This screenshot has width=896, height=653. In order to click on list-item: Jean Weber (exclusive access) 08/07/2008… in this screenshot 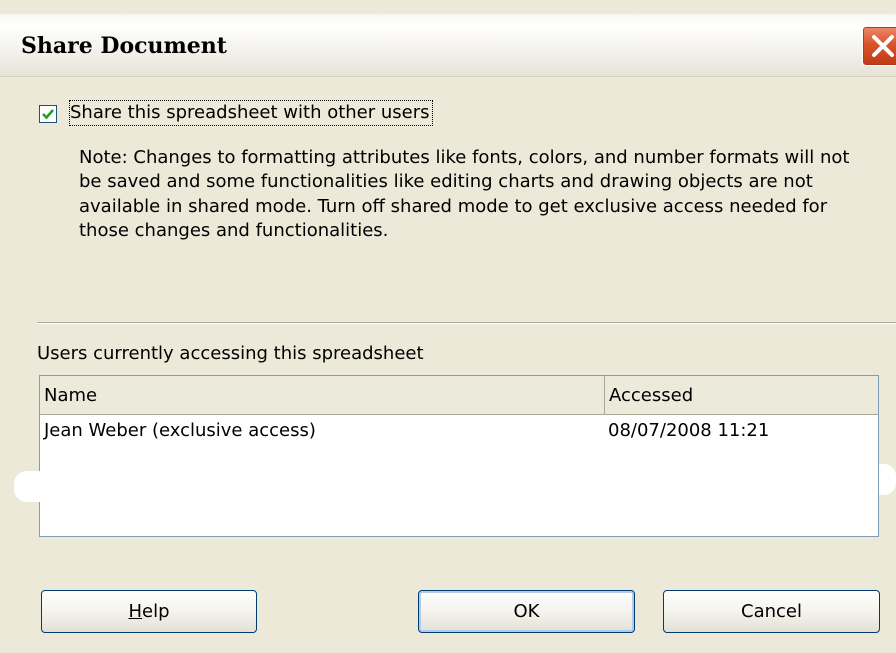, I will do `click(459, 431)`.